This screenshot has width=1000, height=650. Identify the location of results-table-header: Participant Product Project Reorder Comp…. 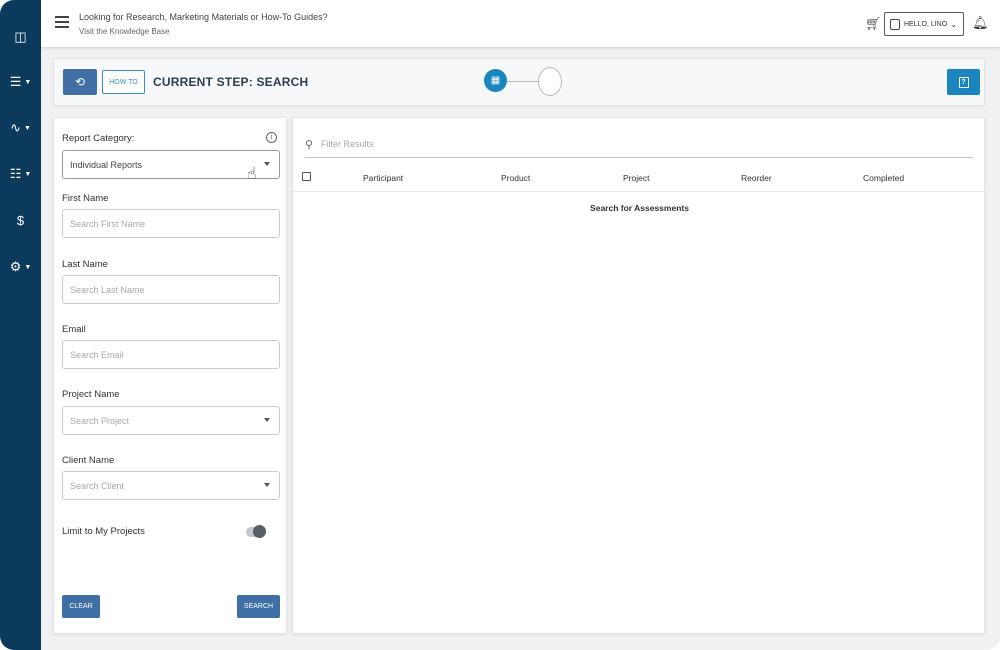
(639, 180).